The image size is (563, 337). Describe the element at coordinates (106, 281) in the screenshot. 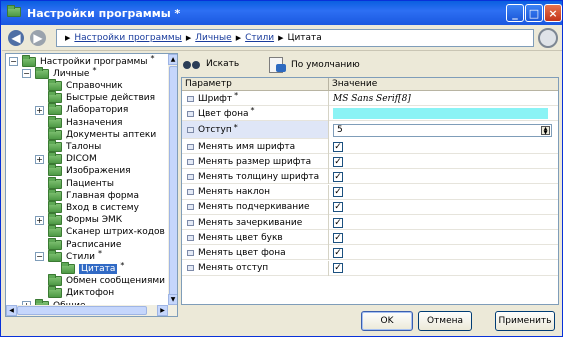

I see `tree-item: Обмен сообщениями` at that location.